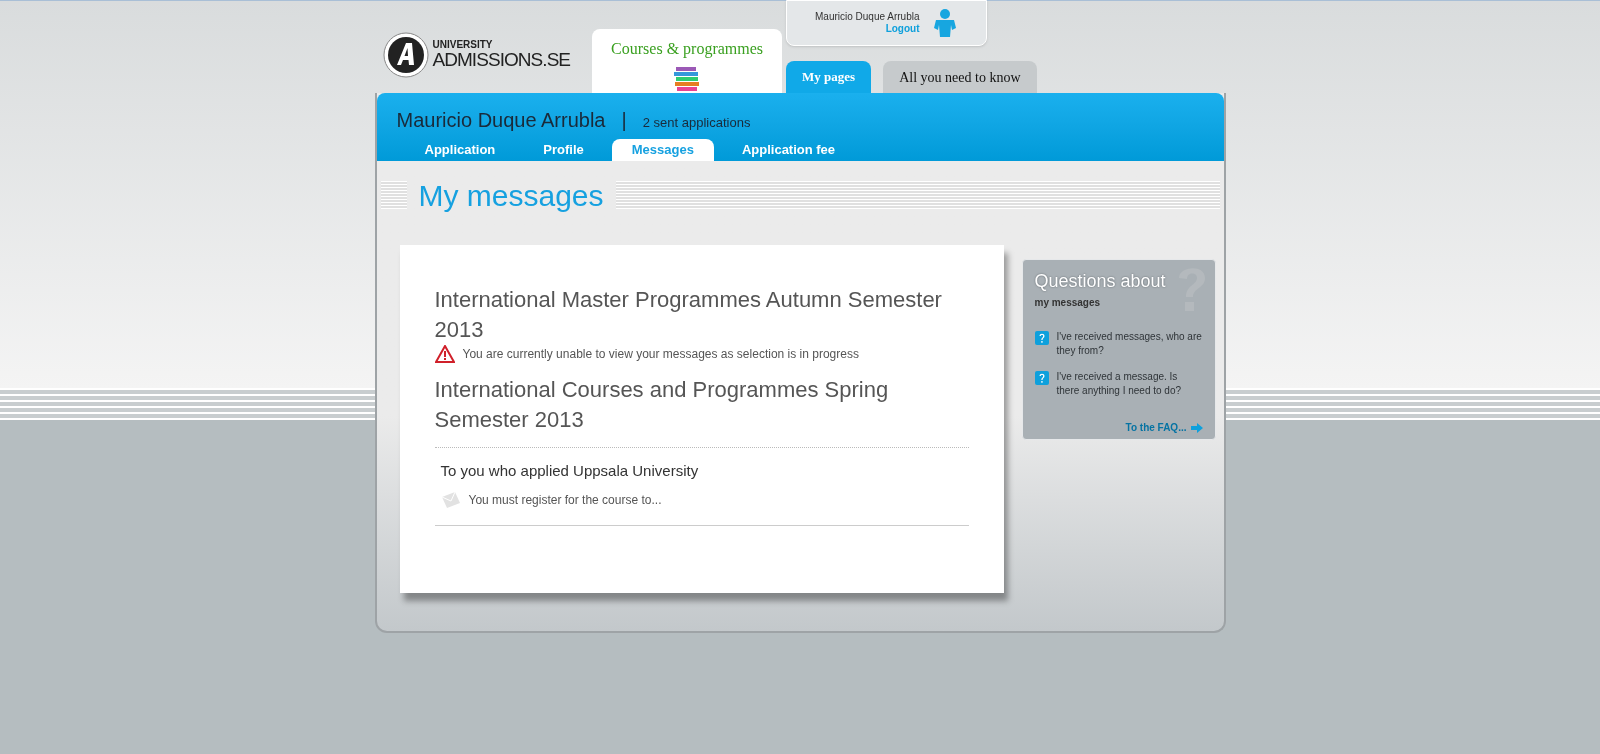 This screenshot has height=754, width=1600. Describe the element at coordinates (788, 150) in the screenshot. I see `sub-tab: Application fee` at that location.